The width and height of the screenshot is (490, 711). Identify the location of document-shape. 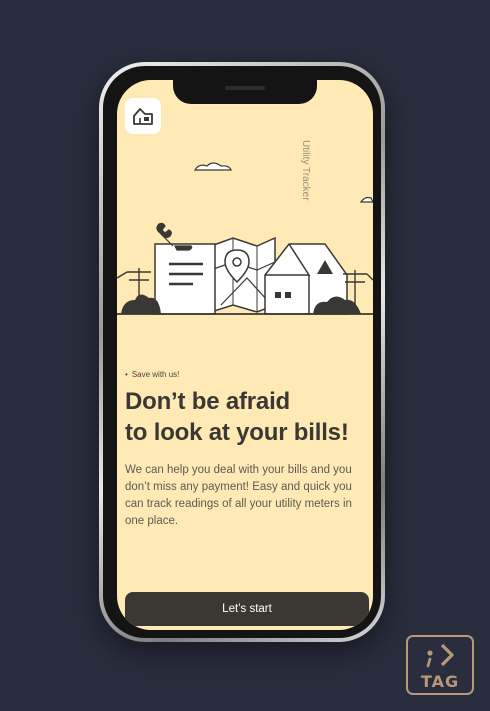
(185, 279).